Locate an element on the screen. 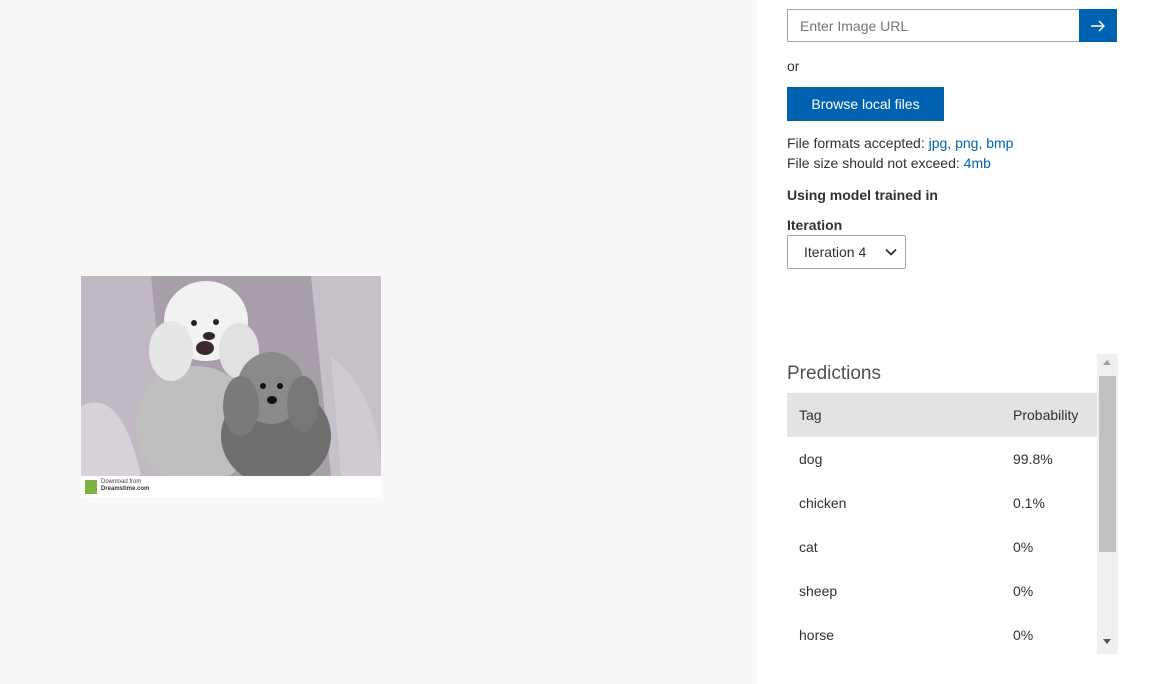  probability-cell: 99.8% is located at coordinates (1033, 459).